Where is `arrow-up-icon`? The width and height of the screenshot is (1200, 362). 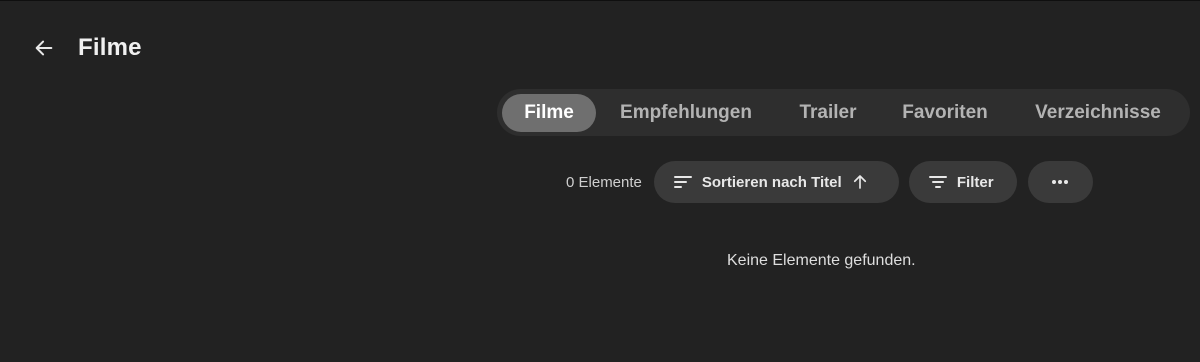 arrow-up-icon is located at coordinates (859, 182).